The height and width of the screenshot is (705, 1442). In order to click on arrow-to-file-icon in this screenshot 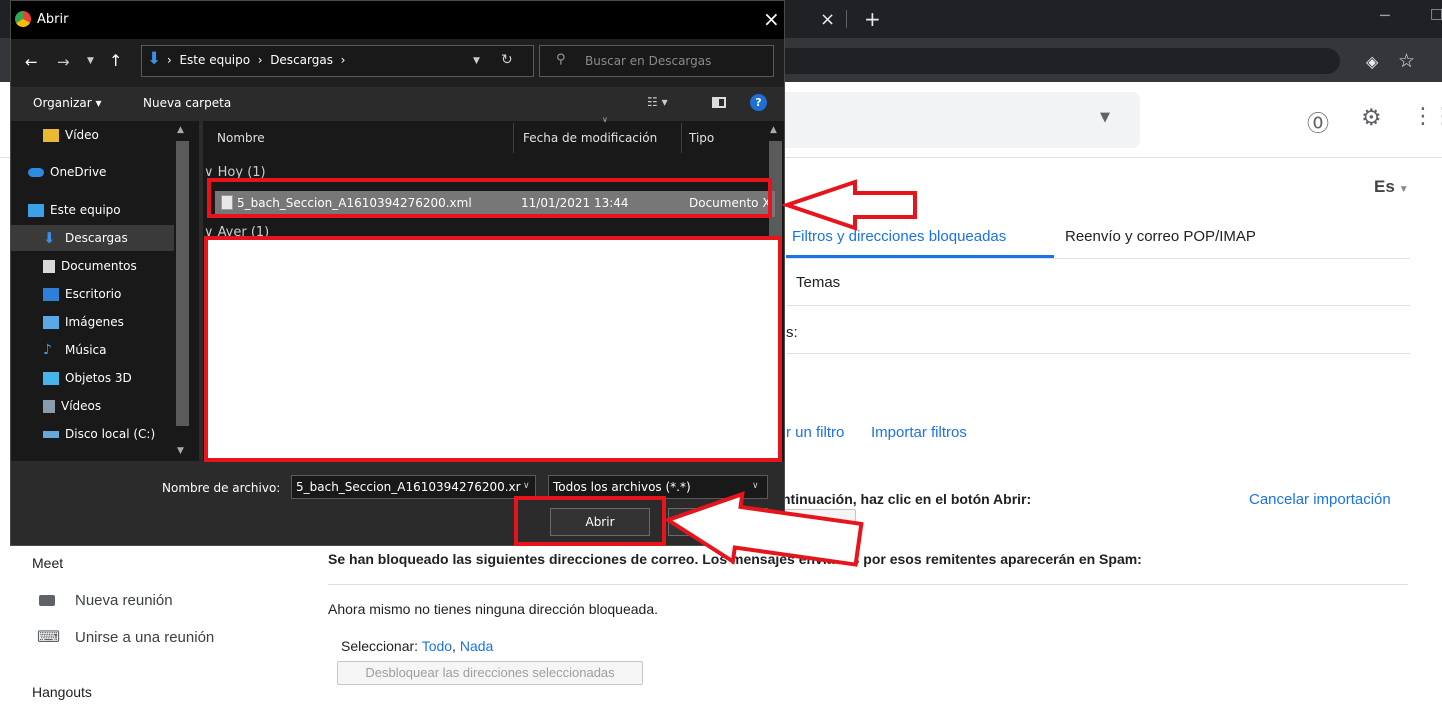, I will do `click(848, 205)`.